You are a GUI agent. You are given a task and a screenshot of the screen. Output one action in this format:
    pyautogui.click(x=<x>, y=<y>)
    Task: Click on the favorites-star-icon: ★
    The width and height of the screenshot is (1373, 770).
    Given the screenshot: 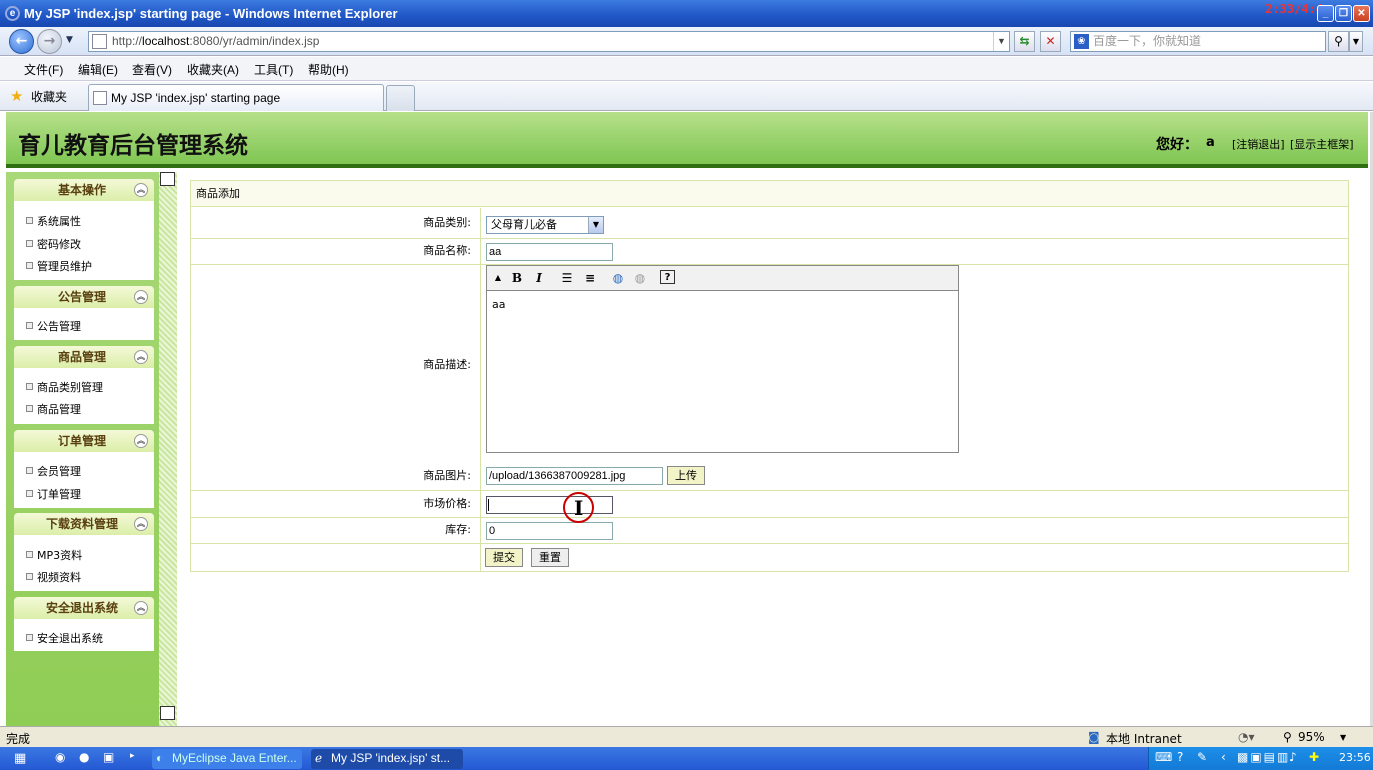 What is the action you would take?
    pyautogui.click(x=16, y=96)
    